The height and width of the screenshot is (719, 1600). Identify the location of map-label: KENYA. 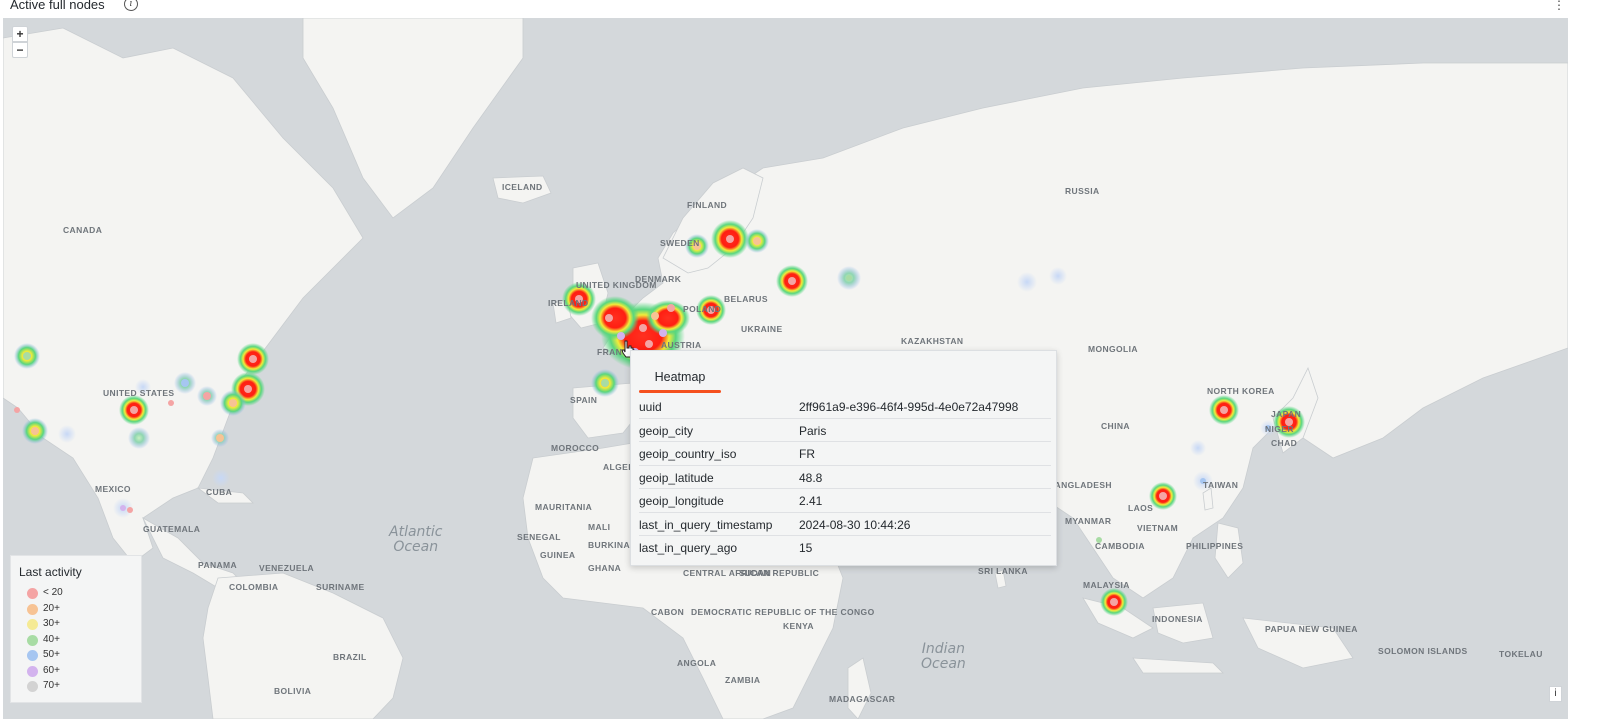
(798, 626).